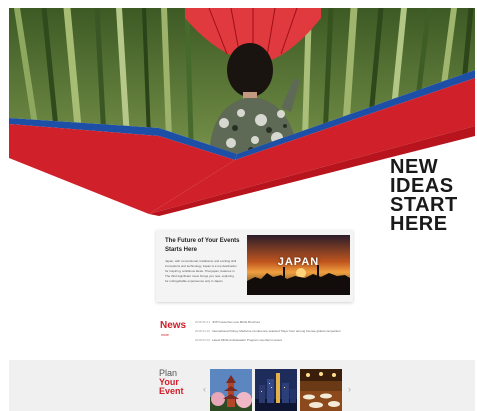  I want to click on news-heading: News, so click(173, 325).